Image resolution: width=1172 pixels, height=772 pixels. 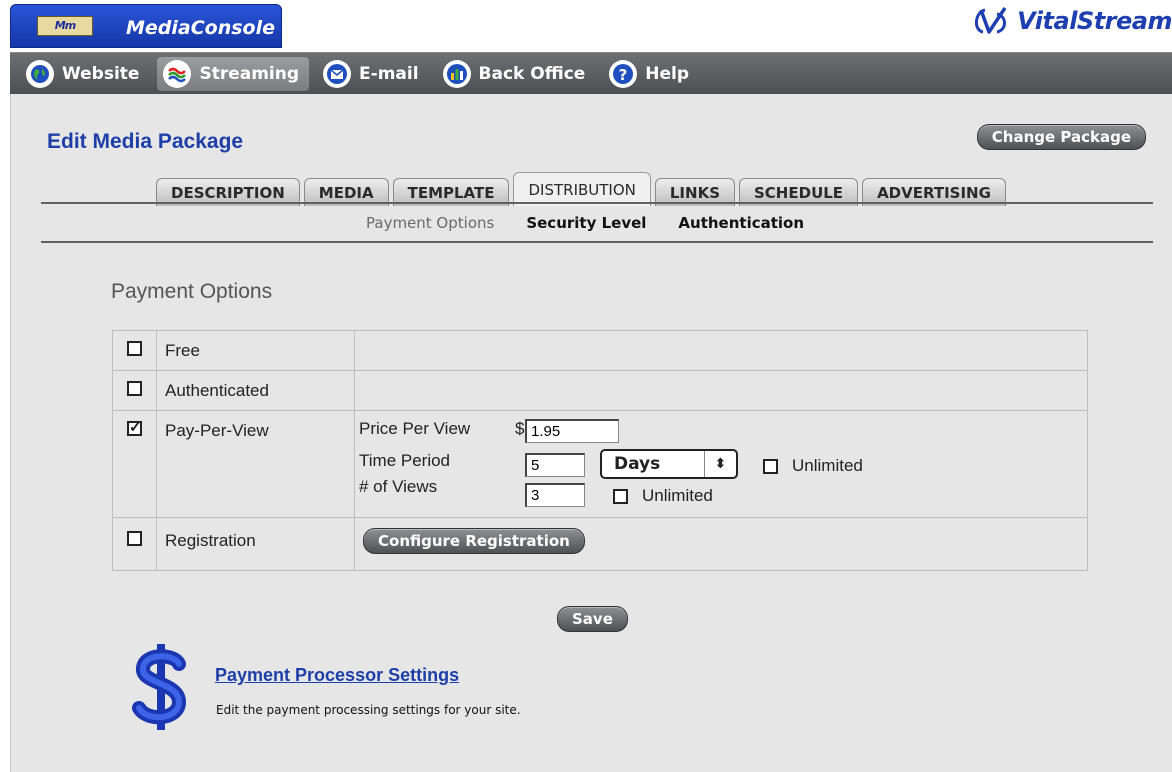 What do you see at coordinates (721, 390) in the screenshot?
I see `authenticated-details` at bounding box center [721, 390].